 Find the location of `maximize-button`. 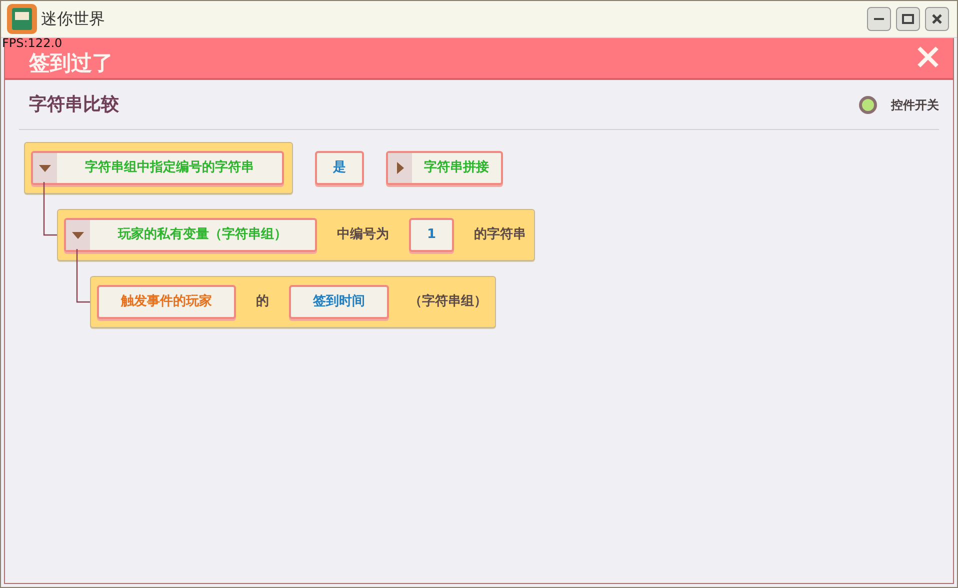

maximize-button is located at coordinates (908, 19).